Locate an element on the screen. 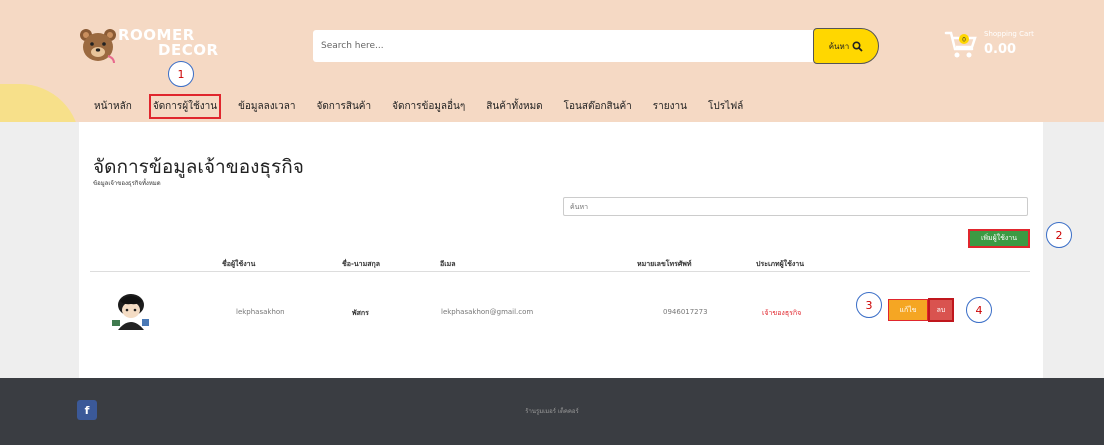 Image resolution: width=1104 pixels, height=445 pixels. edit-button: แก้ไข is located at coordinates (908, 310).